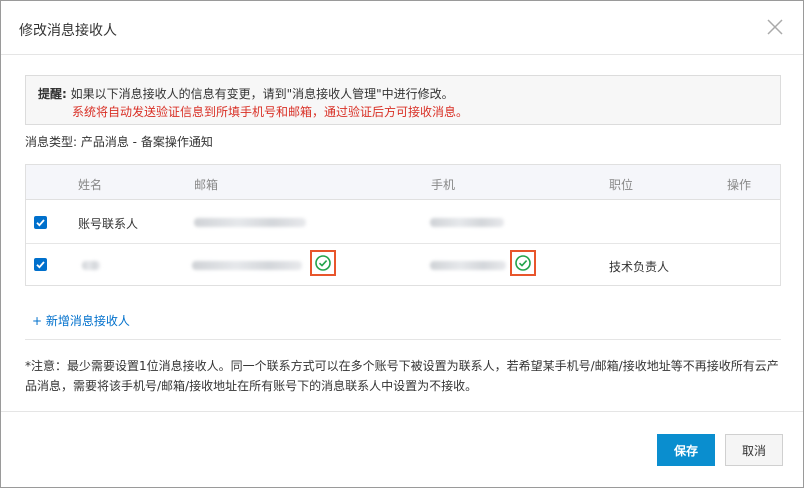 Image resolution: width=804 pixels, height=488 pixels. Describe the element at coordinates (754, 450) in the screenshot. I see `cancel-button: 取消` at that location.